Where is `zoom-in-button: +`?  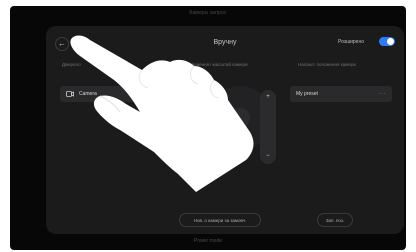
zoom-in-button: + is located at coordinates (268, 97).